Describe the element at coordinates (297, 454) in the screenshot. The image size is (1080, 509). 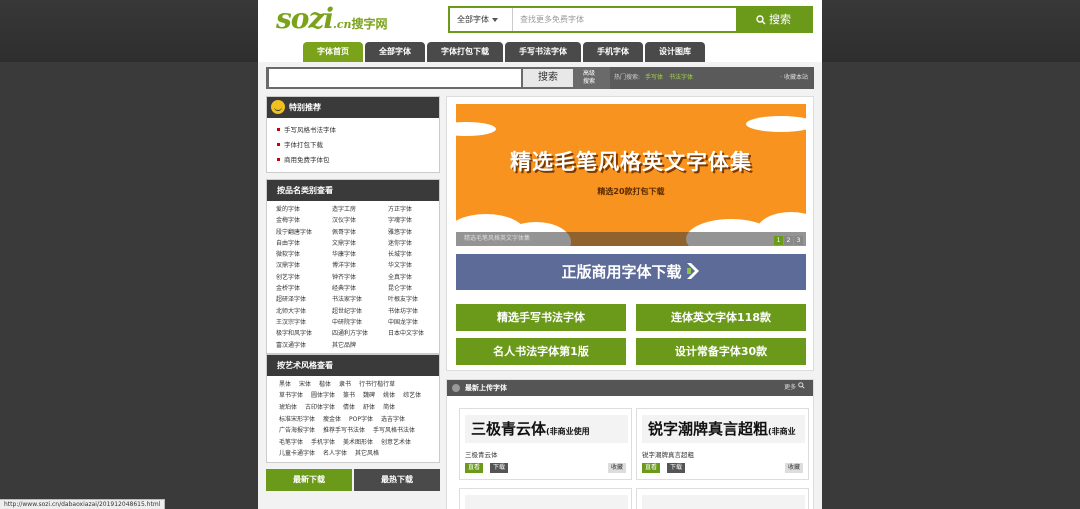
I see `style-link: 儿童卡通字体` at that location.